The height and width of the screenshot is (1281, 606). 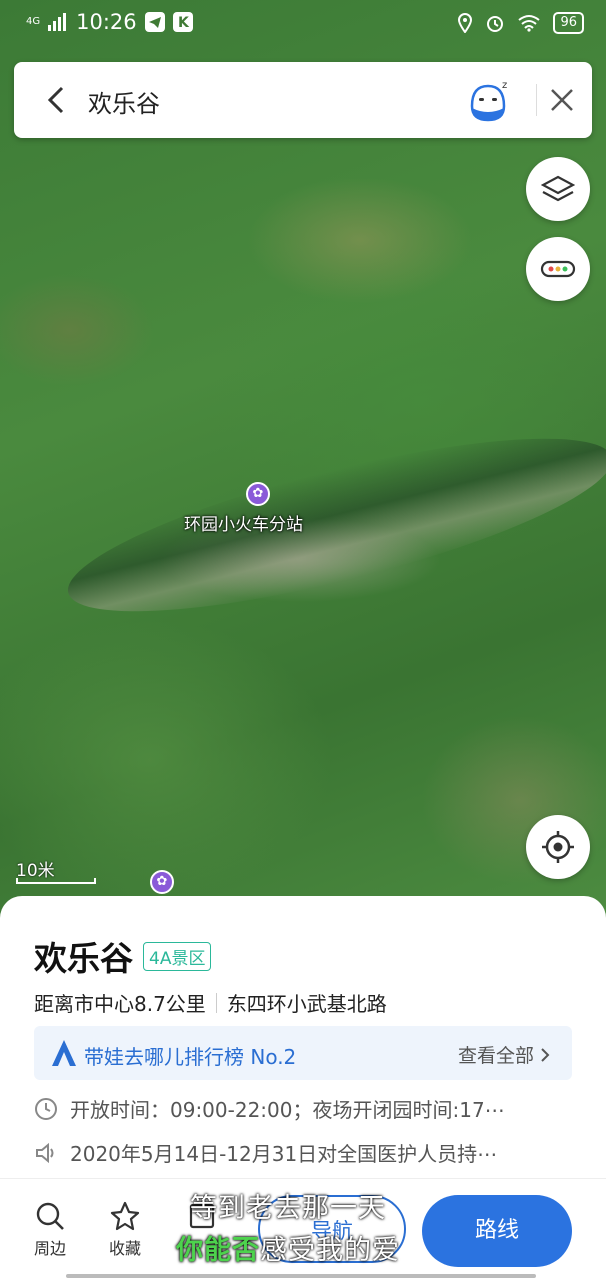 I want to click on announcement-row: 2020年5月14日-12月31日对全国医护人员持⋯, so click(x=265, y=1152).